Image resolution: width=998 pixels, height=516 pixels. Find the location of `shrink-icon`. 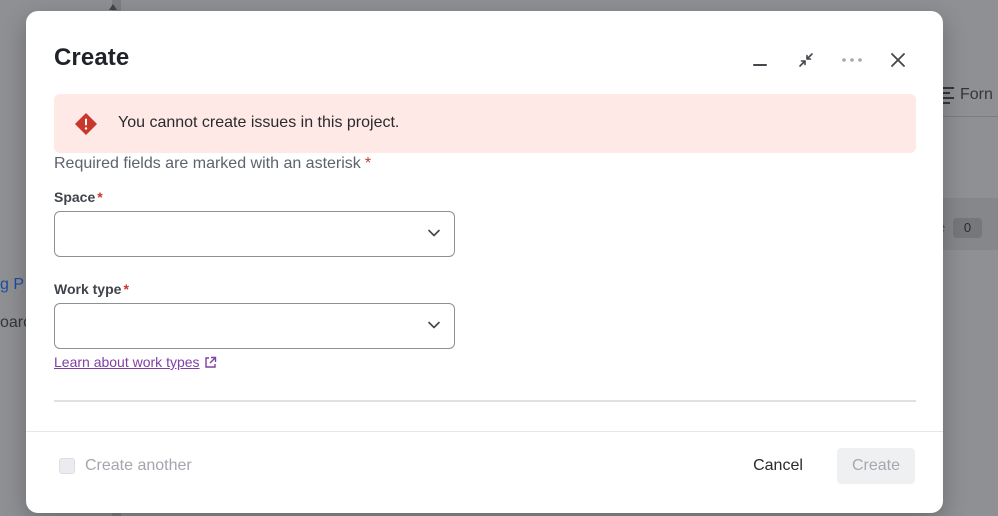

shrink-icon is located at coordinates (806, 60).